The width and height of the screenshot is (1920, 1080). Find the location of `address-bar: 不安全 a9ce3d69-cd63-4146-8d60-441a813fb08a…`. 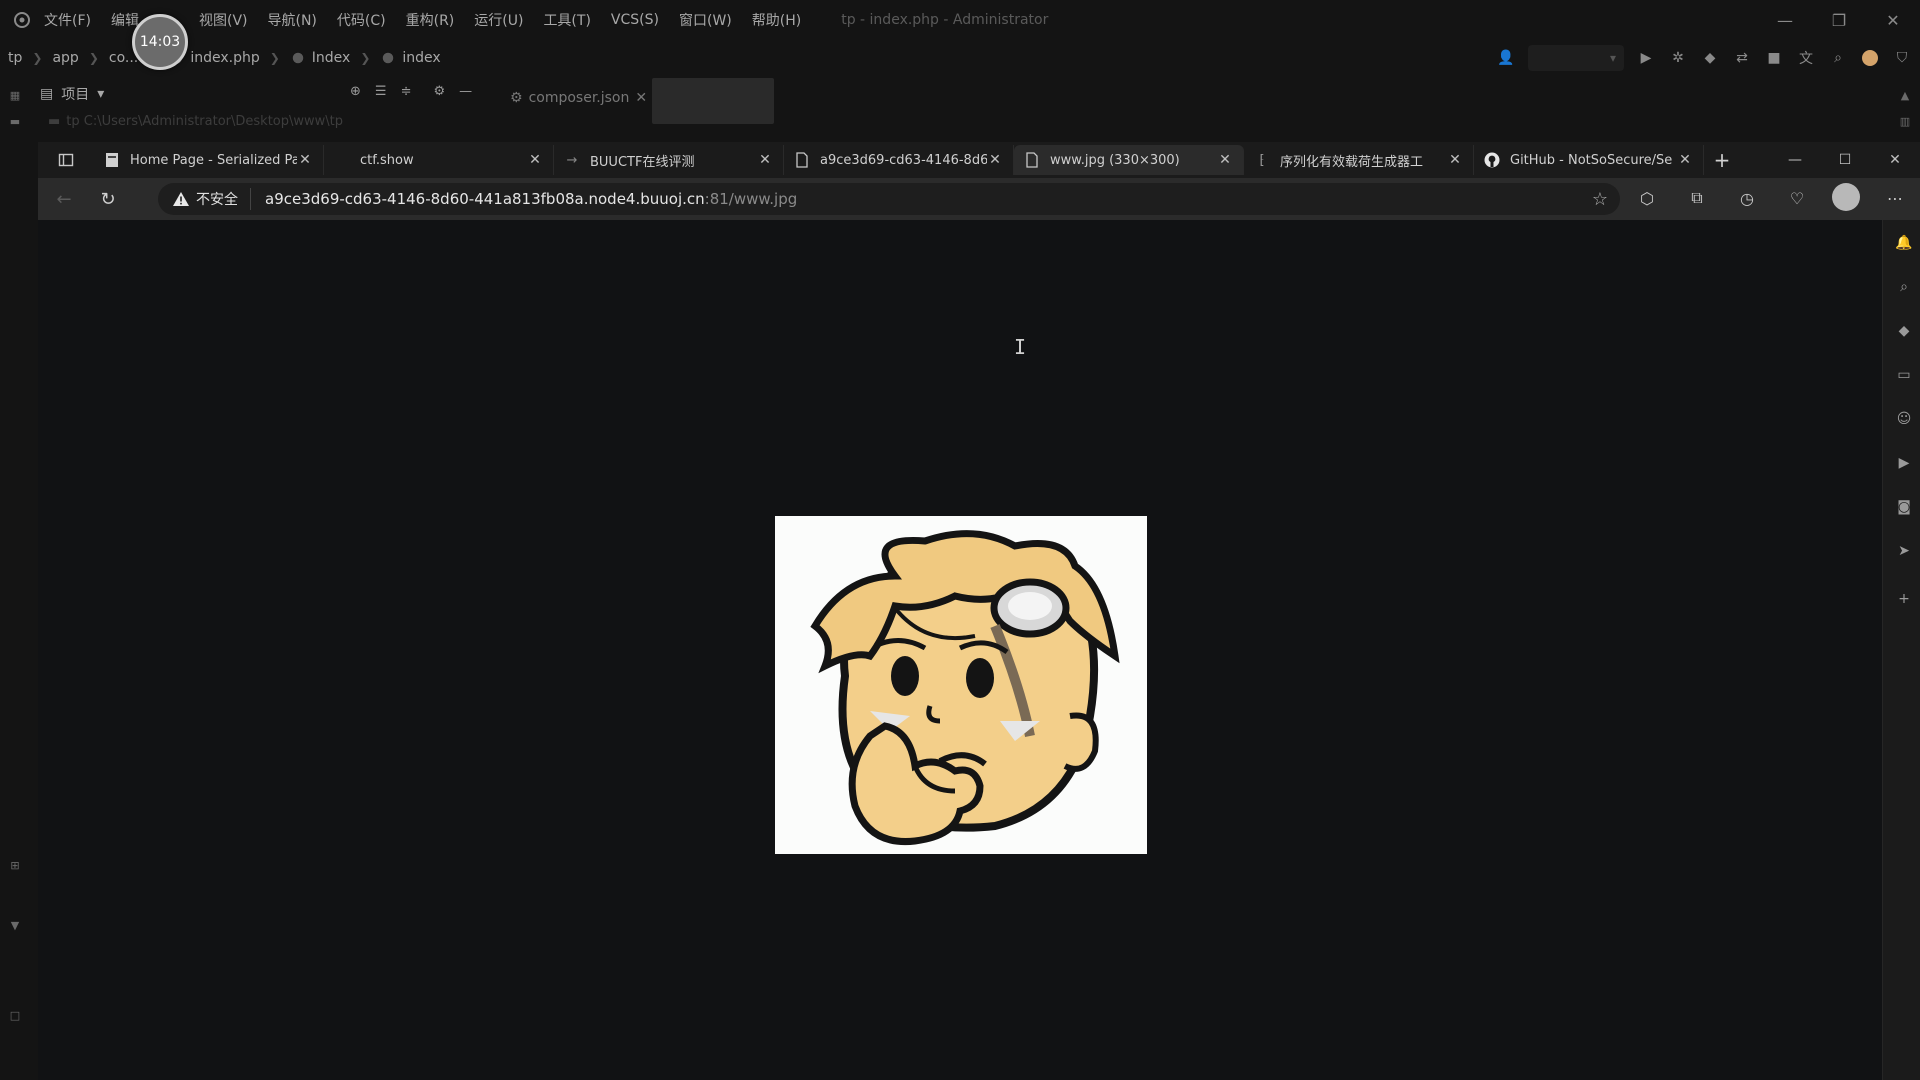

address-bar: 不安全 a9ce3d69-cd63-4146-8d60-441a813fb08a… is located at coordinates (889, 199).